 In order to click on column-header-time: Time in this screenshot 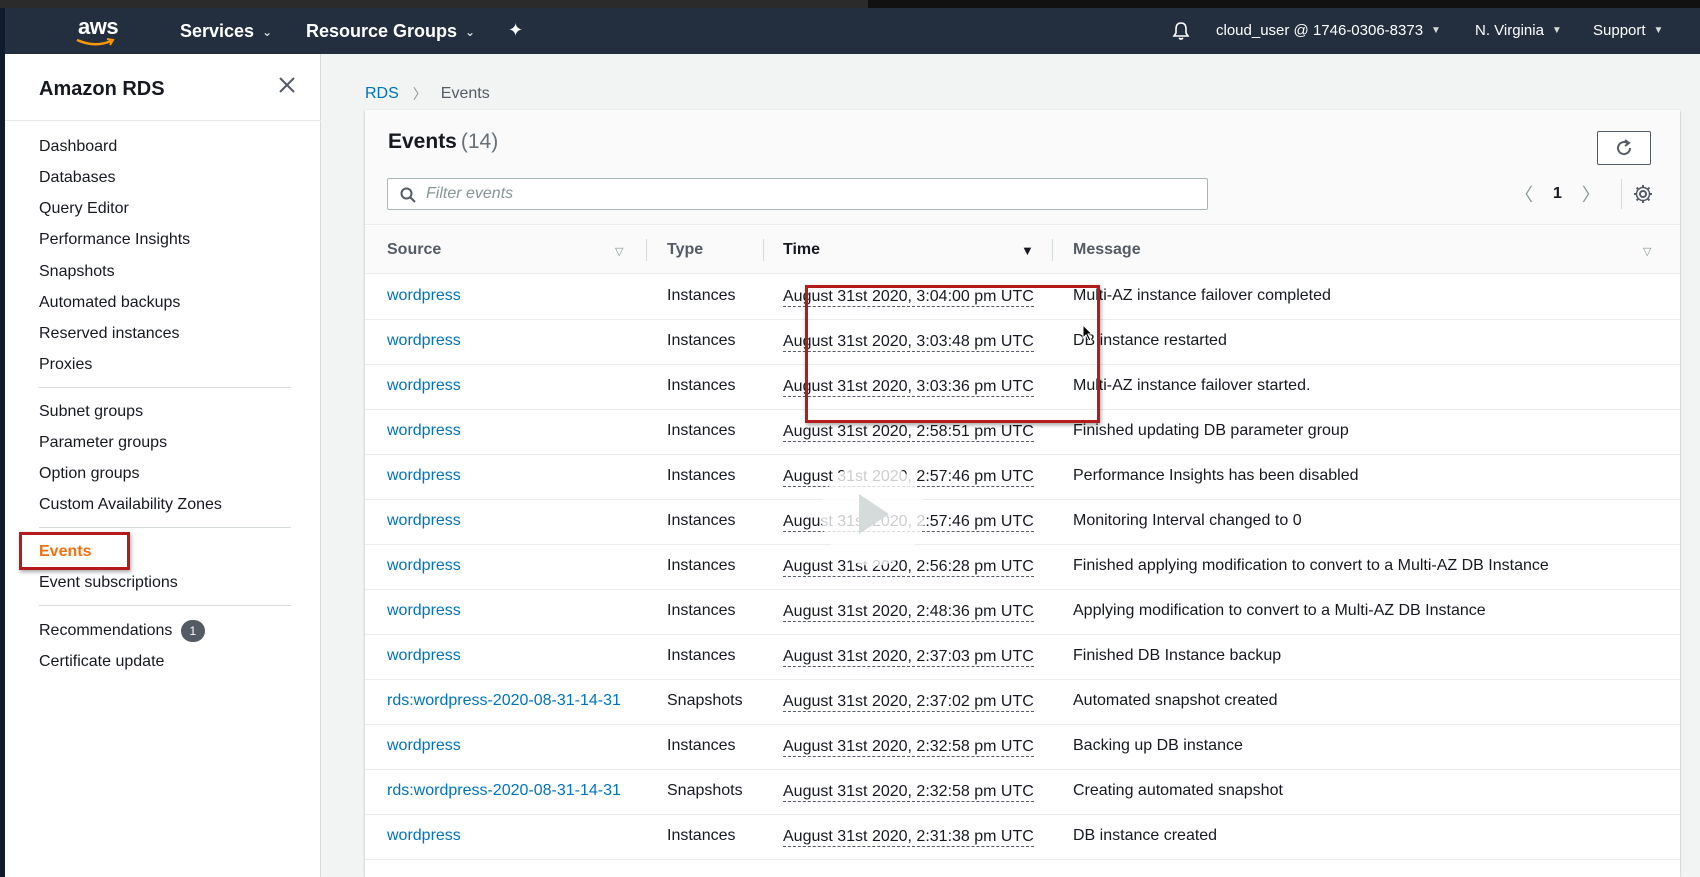, I will do `click(801, 250)`.